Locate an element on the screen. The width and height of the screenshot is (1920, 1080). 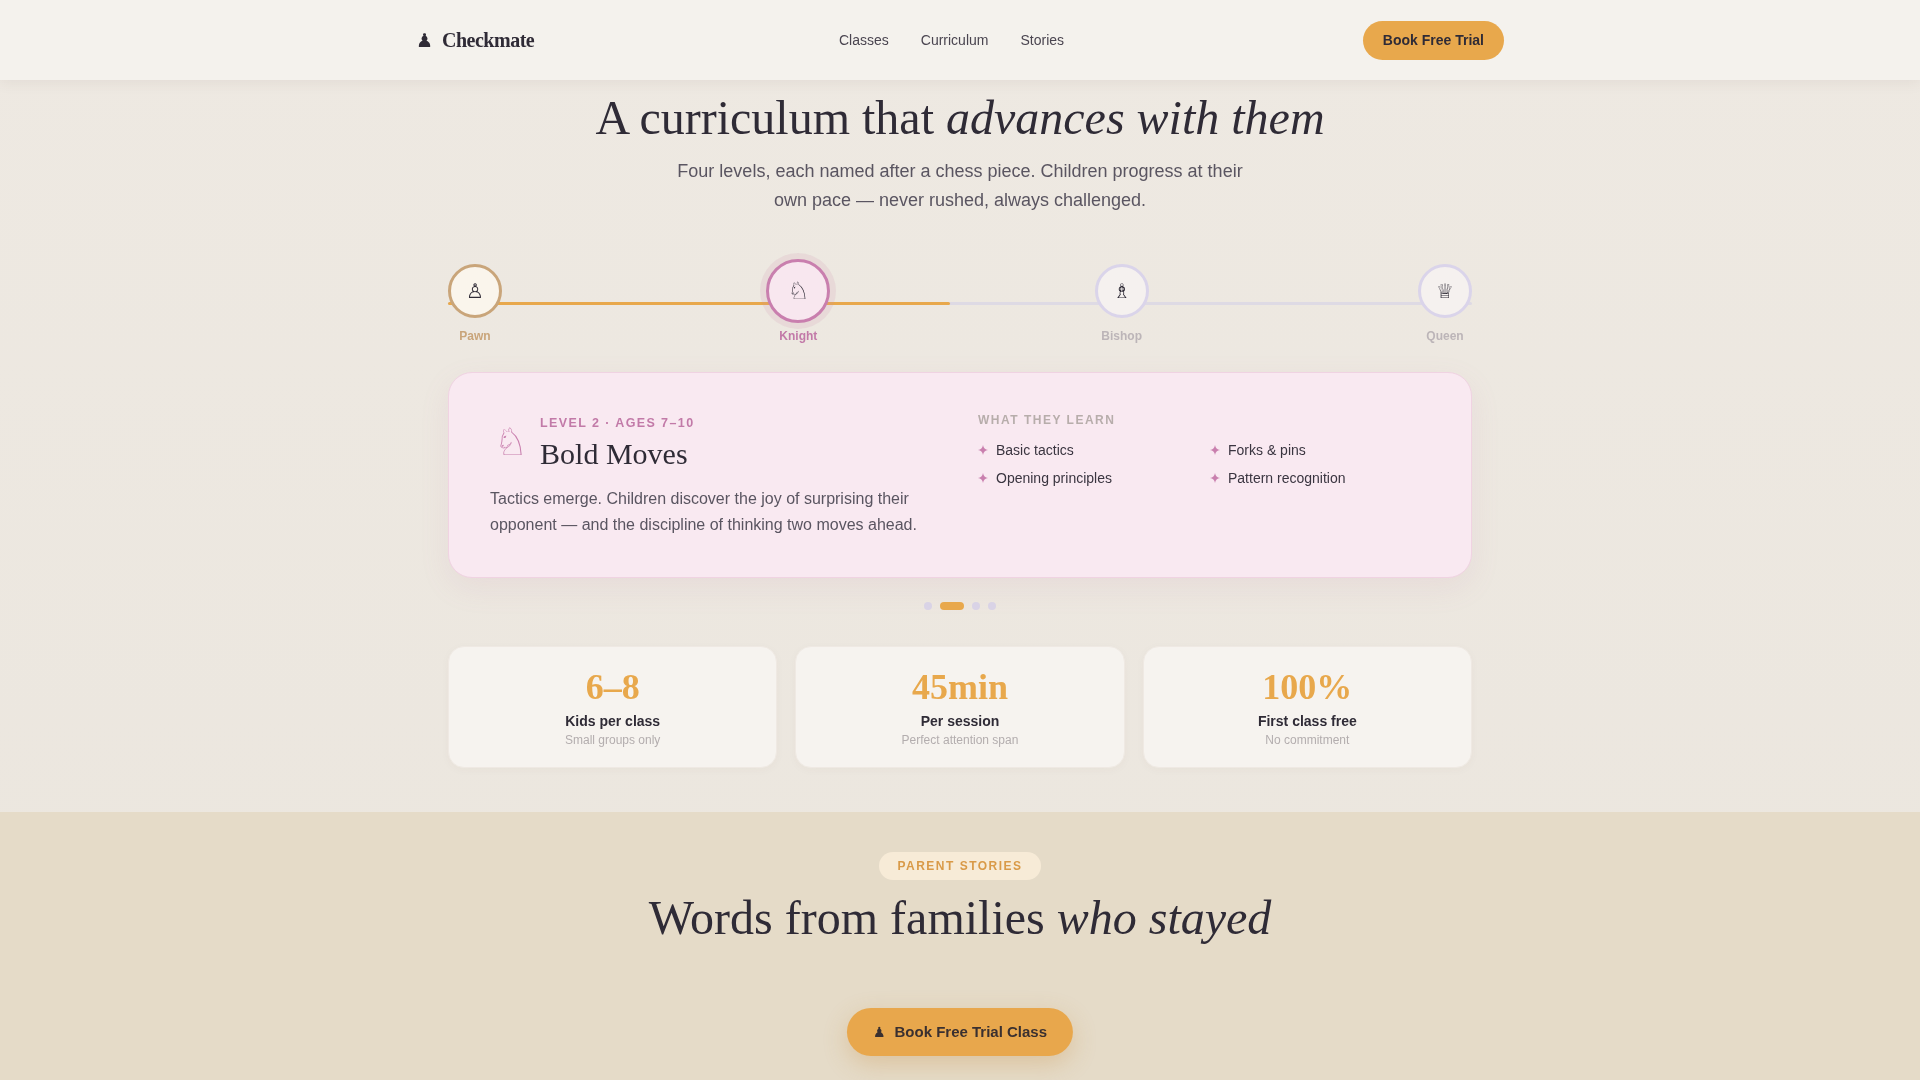
stat-value: 45min is located at coordinates (960, 687).